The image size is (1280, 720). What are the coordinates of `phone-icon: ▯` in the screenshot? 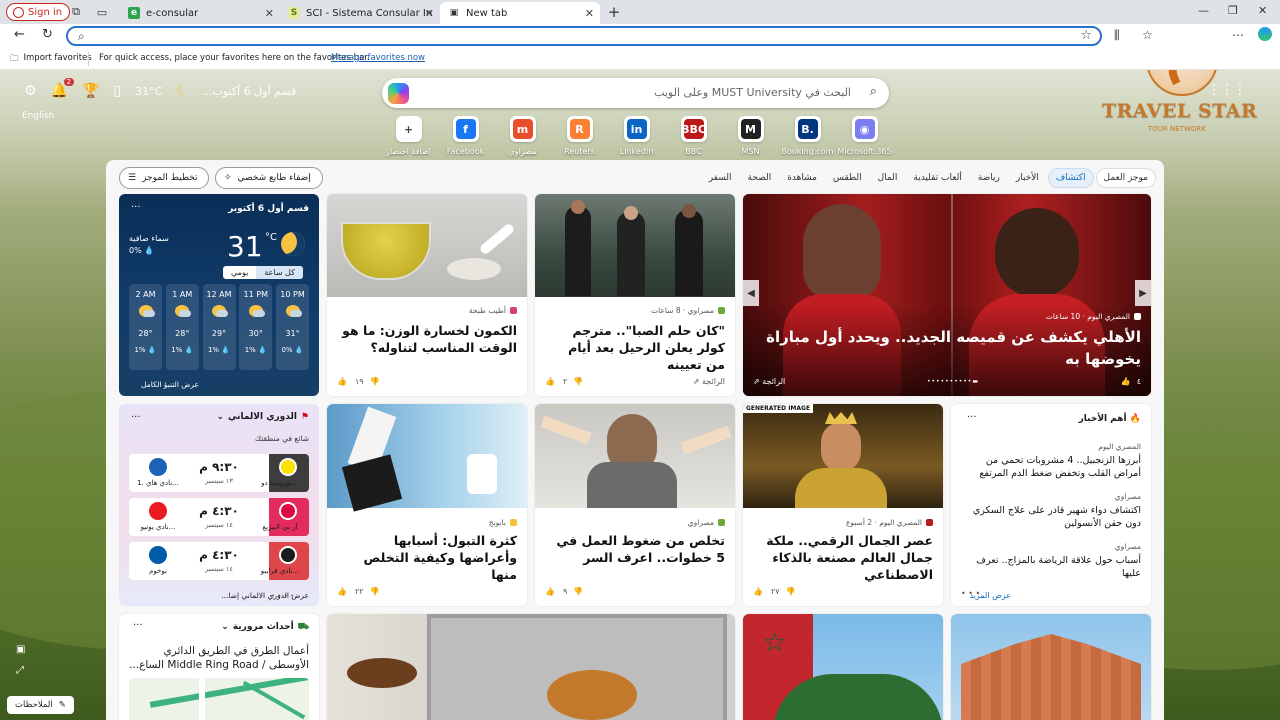 It's located at (117, 91).